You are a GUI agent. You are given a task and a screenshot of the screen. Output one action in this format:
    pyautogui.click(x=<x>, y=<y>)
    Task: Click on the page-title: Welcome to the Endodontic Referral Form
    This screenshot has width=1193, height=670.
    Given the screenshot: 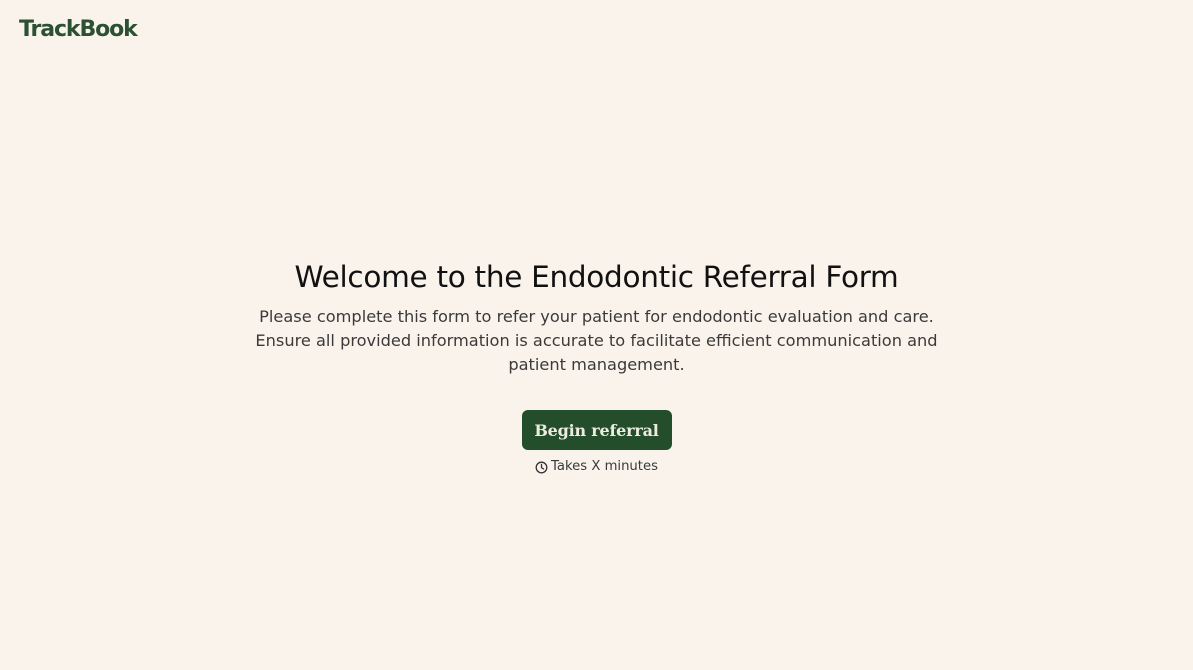 What is the action you would take?
    pyautogui.click(x=596, y=277)
    